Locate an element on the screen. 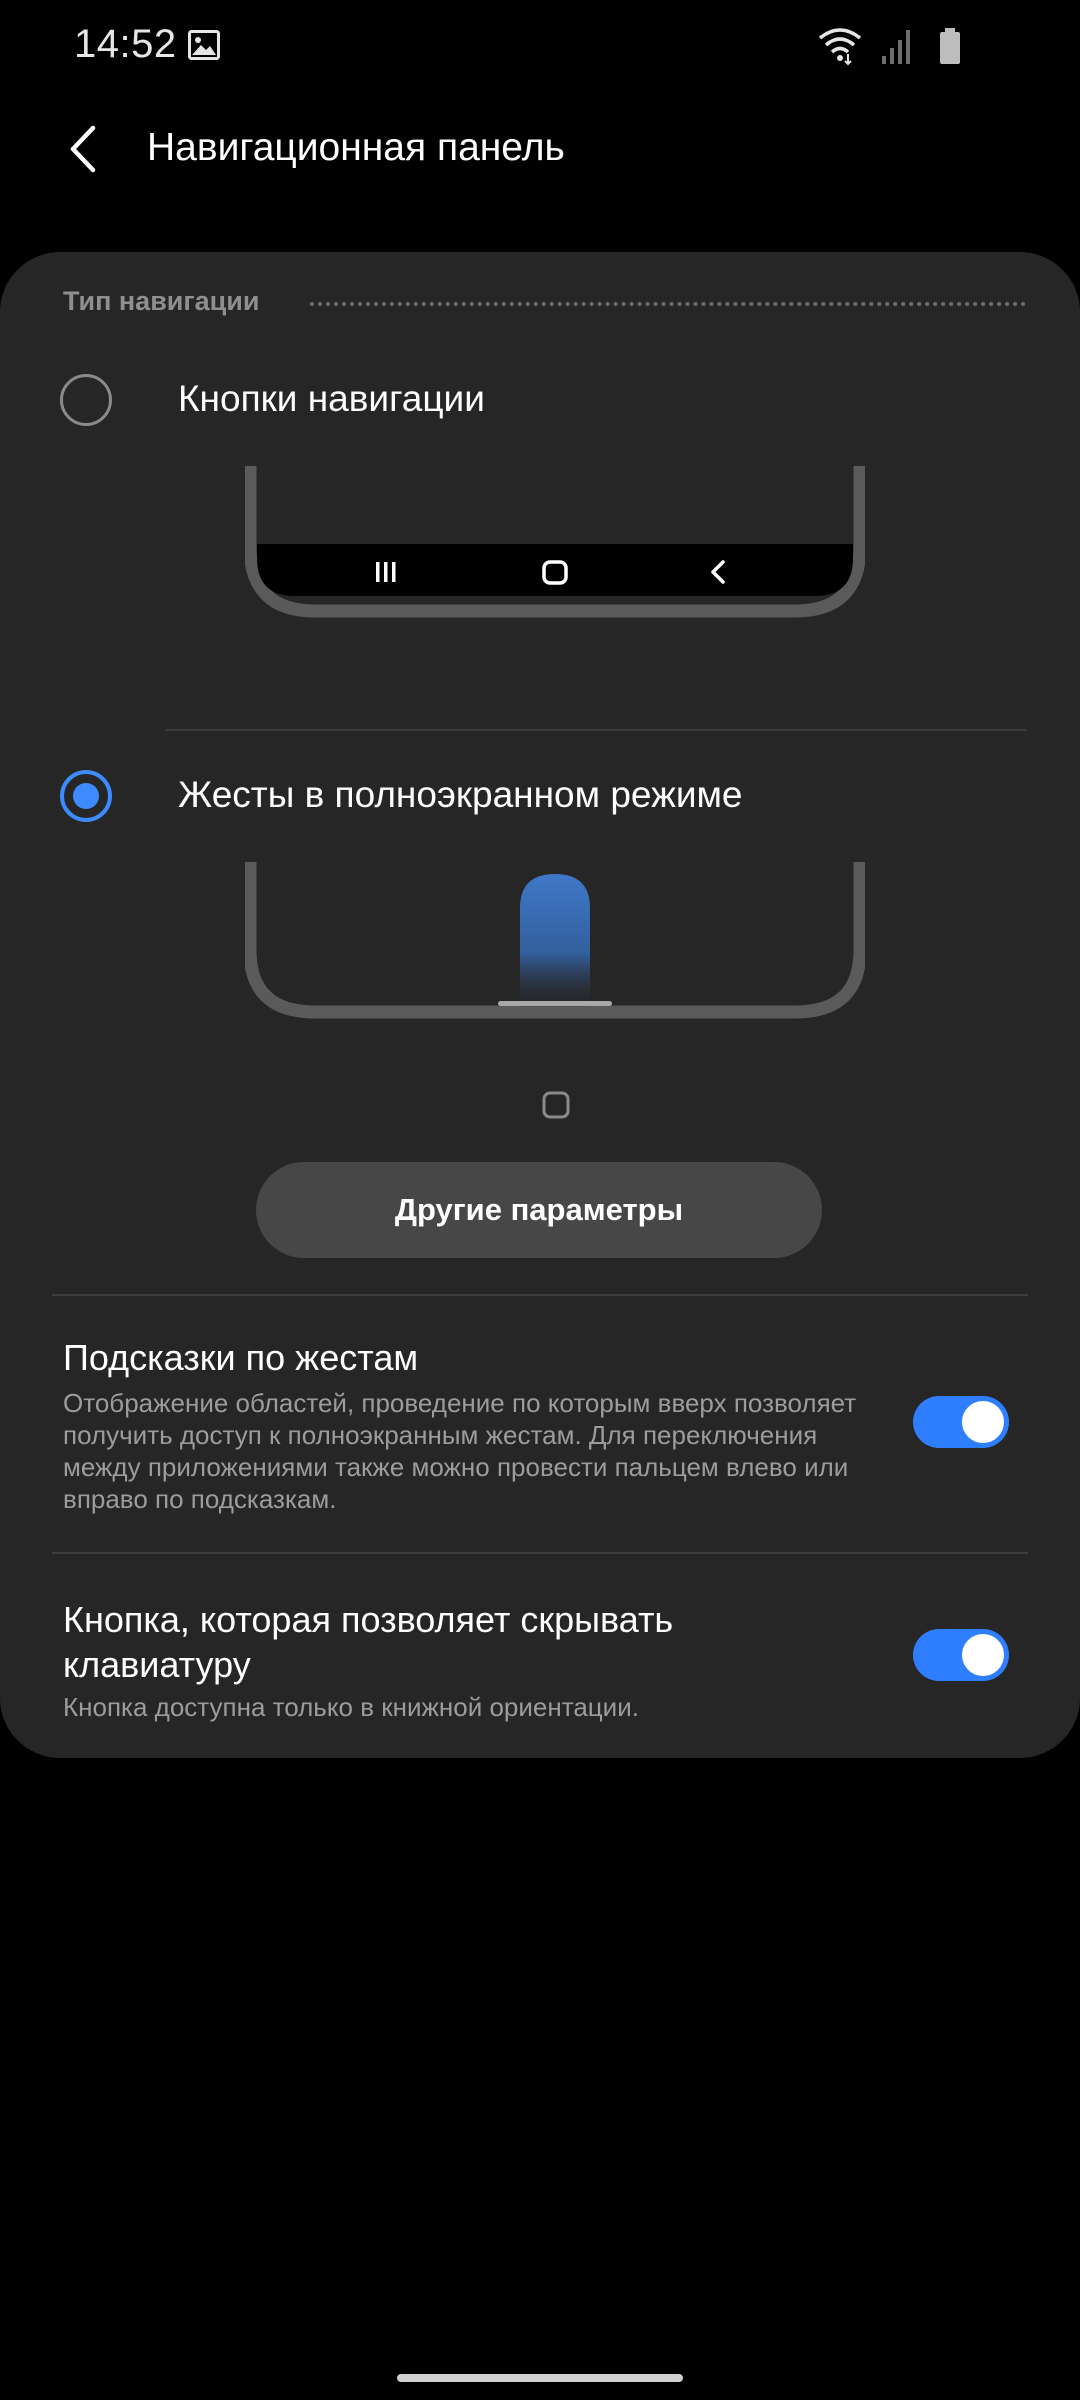 Image resolution: width=1080 pixels, height=2400 pixels. back-button is located at coordinates (85, 149).